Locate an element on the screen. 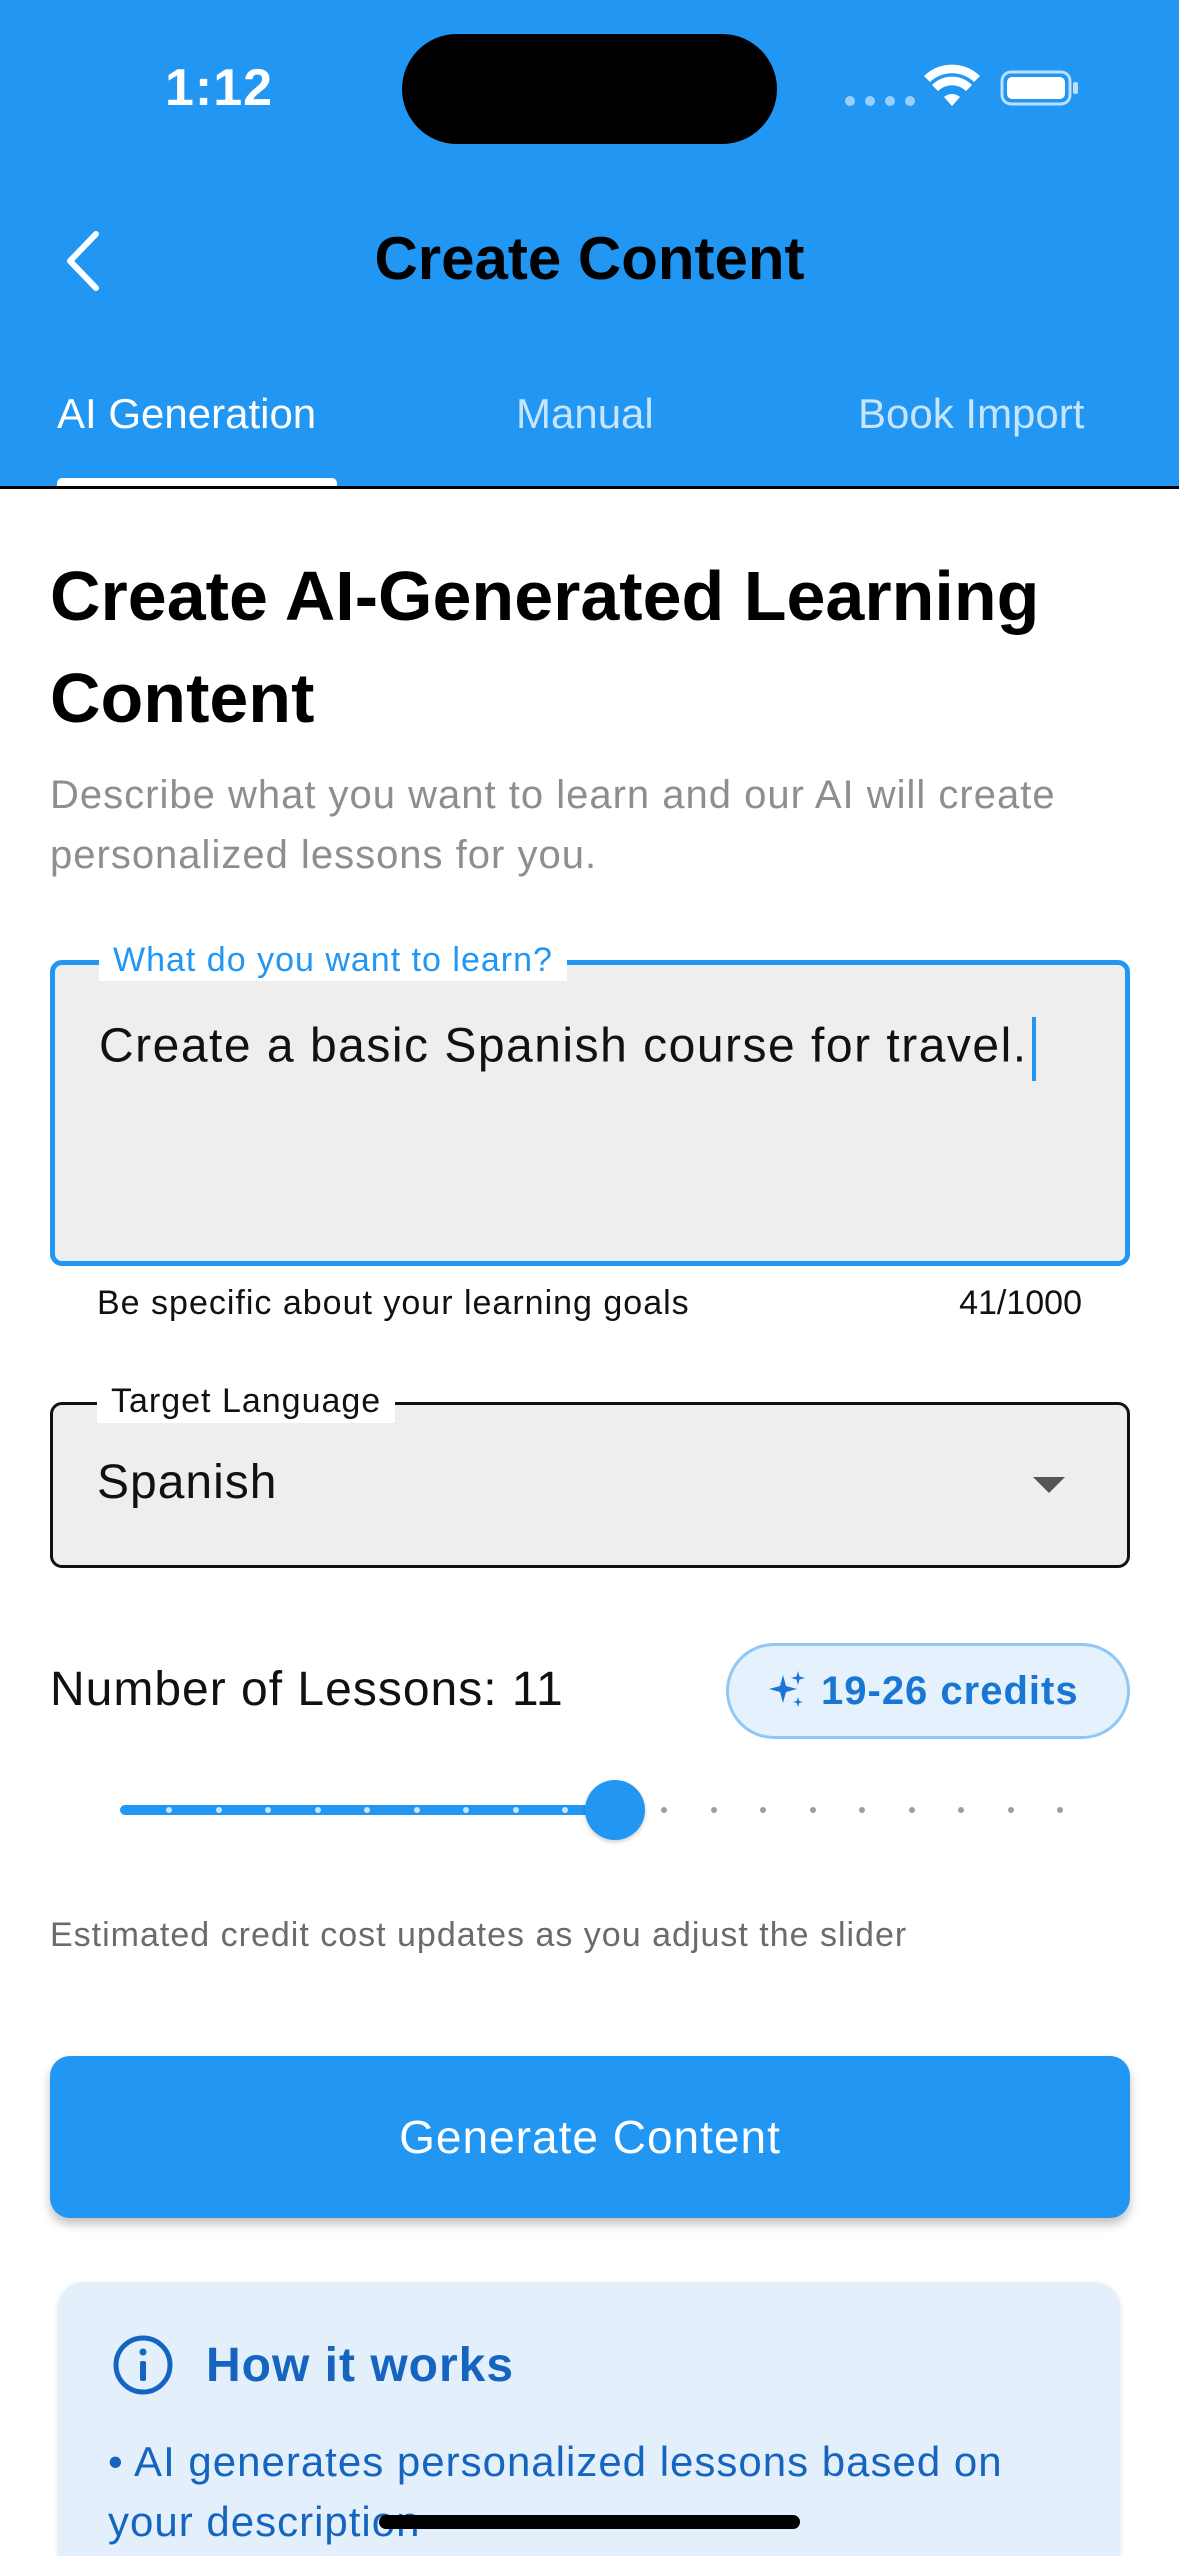  sparkle-icon is located at coordinates (787, 1689).